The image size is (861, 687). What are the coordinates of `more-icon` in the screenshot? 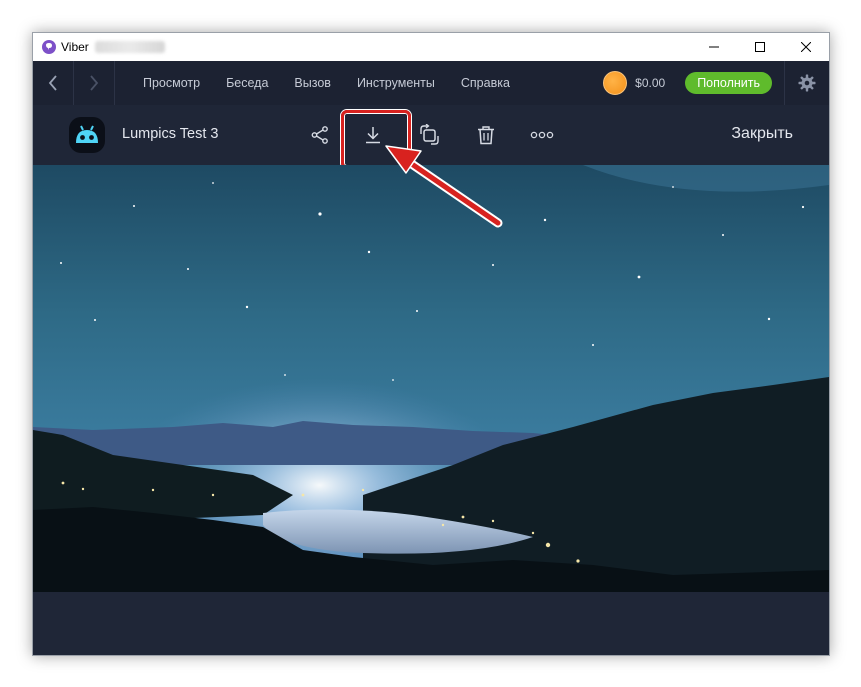 It's located at (542, 135).